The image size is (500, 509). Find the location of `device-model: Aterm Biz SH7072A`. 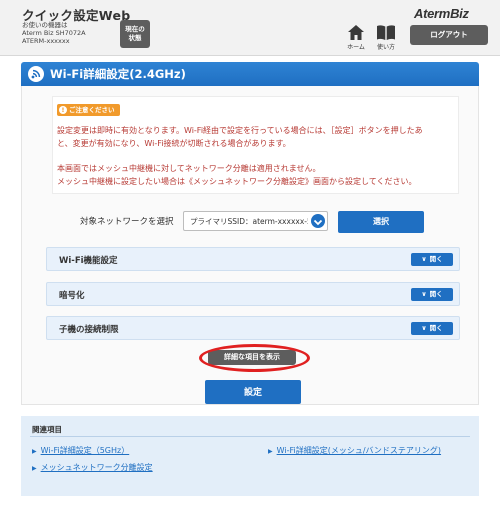

device-model: Aterm Biz SH7072A is located at coordinates (54, 33).